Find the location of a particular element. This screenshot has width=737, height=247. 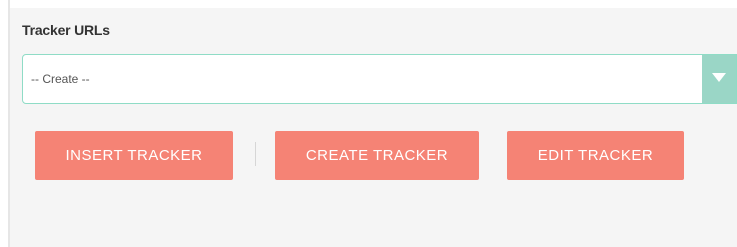

edit-tracker-button: EDIT TRACKER is located at coordinates (595, 155).